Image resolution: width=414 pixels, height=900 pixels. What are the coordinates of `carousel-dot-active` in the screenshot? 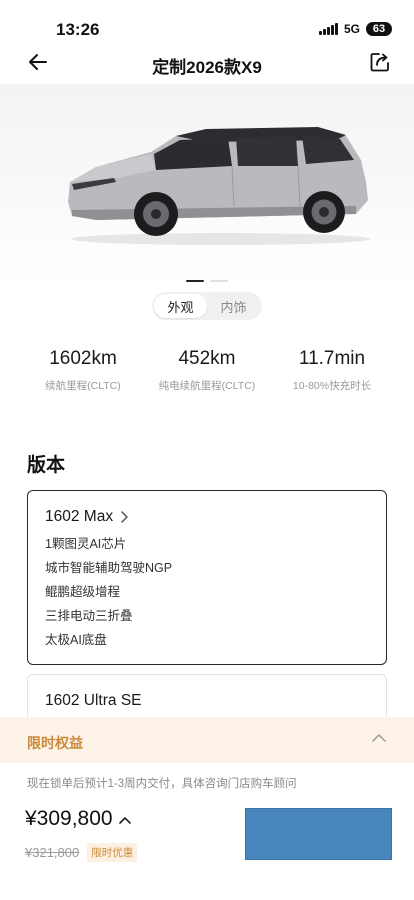 It's located at (195, 281).